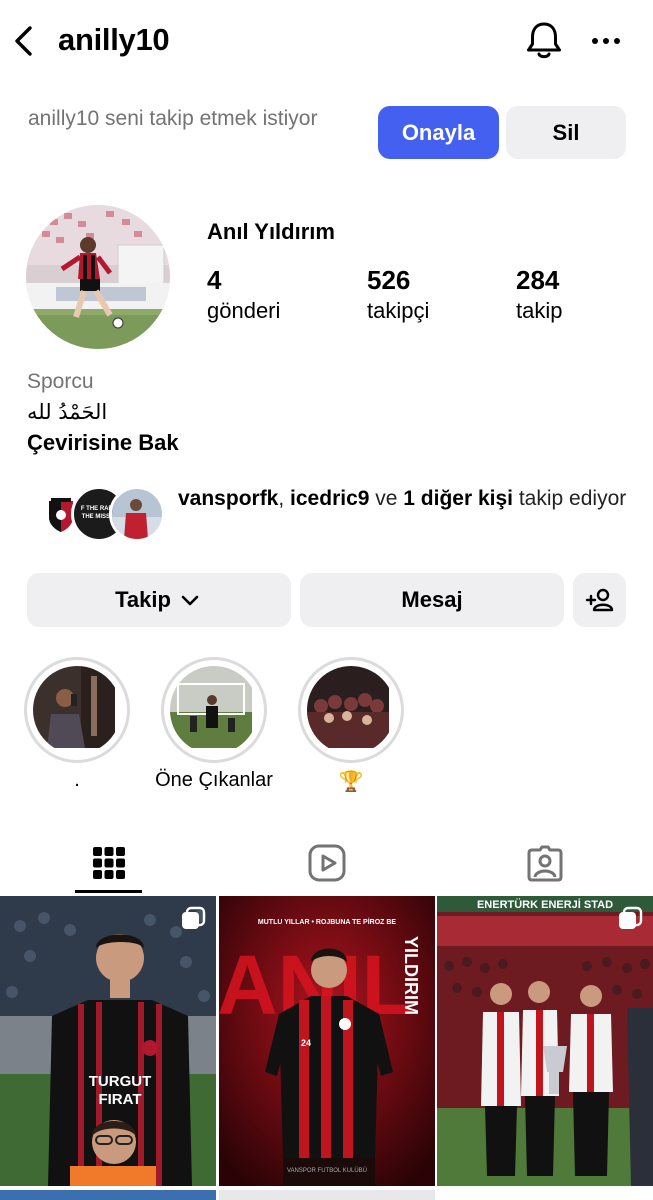  I want to click on stat-value: 526, so click(389, 280).